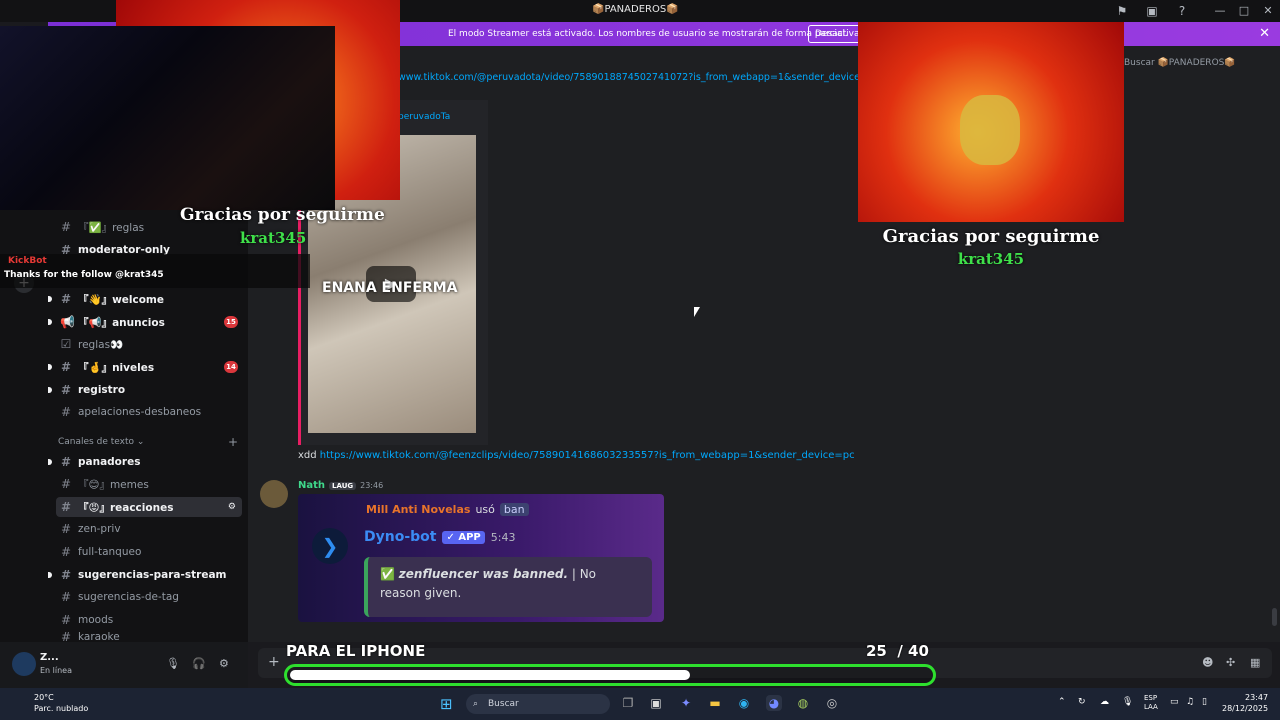 The image size is (1280, 720). Describe the element at coordinates (149, 344) in the screenshot. I see `channel-item: ☑ reglas👀` at that location.